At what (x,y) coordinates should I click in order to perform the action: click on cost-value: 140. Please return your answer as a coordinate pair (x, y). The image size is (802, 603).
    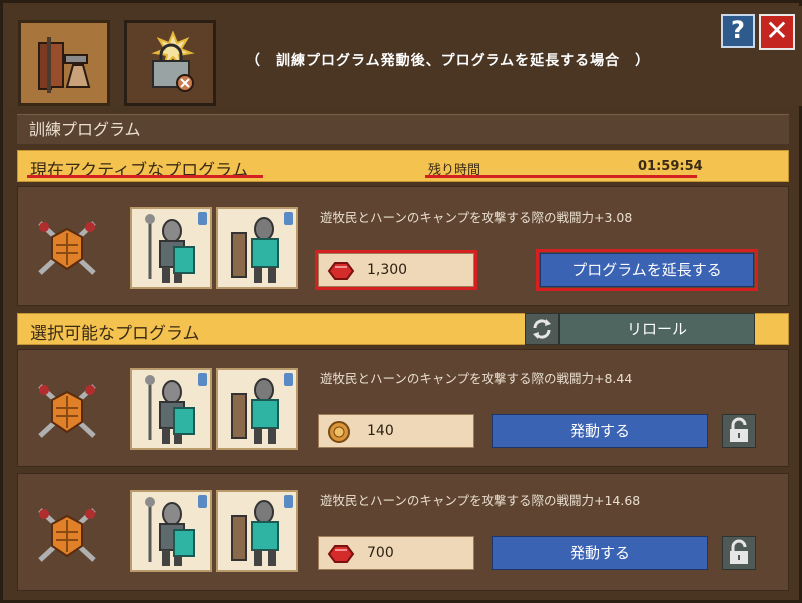
    Looking at the image, I should click on (380, 431).